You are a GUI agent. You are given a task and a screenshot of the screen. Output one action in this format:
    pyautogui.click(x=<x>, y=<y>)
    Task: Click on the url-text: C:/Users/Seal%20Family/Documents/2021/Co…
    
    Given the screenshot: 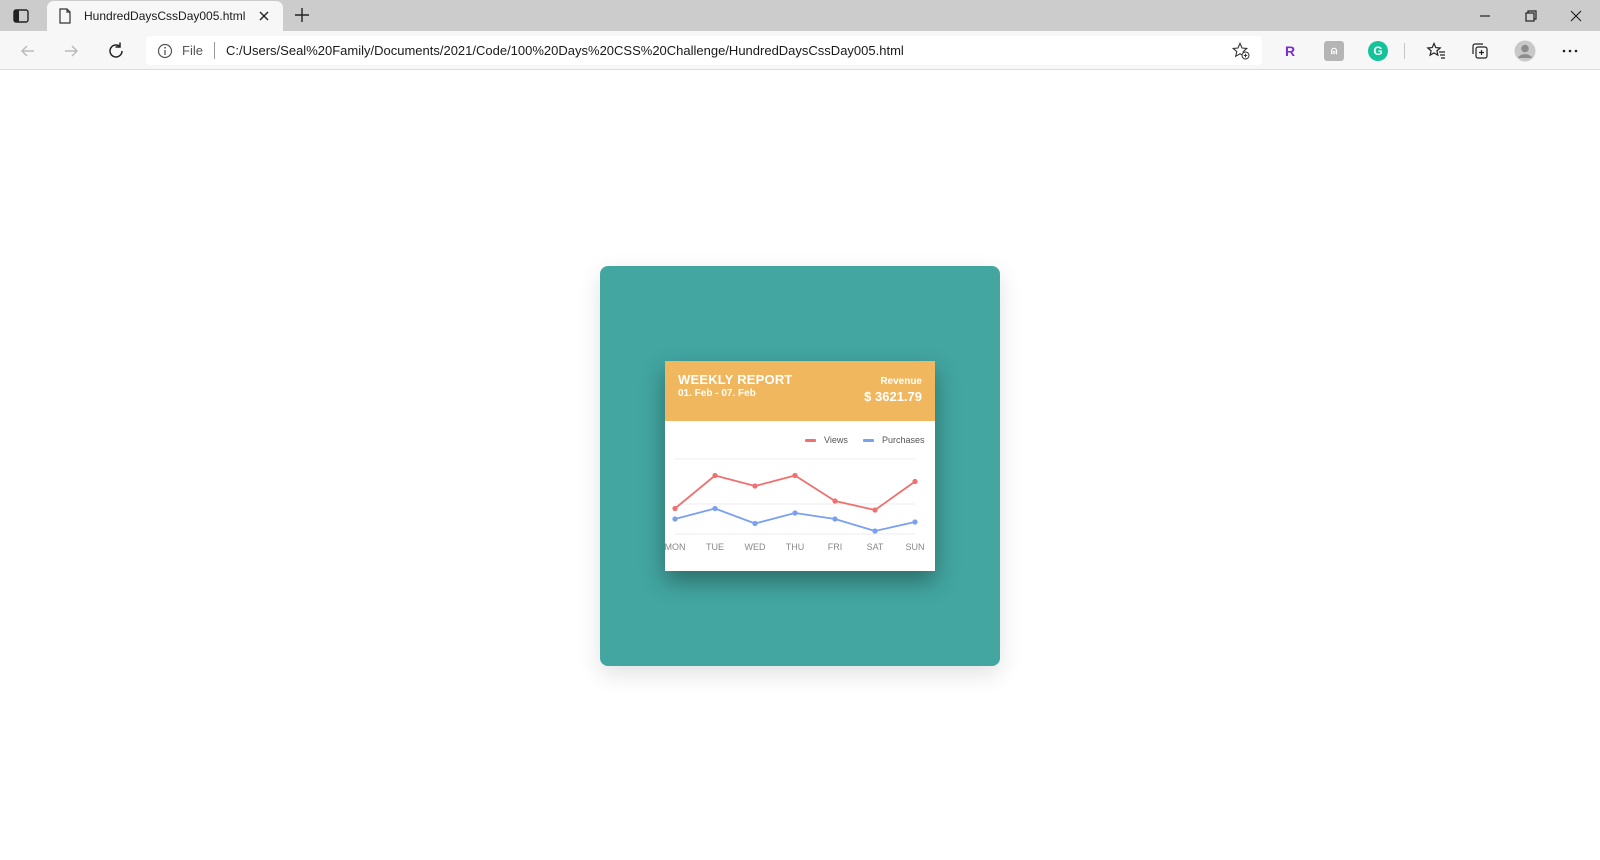 What is the action you would take?
    pyautogui.click(x=565, y=50)
    